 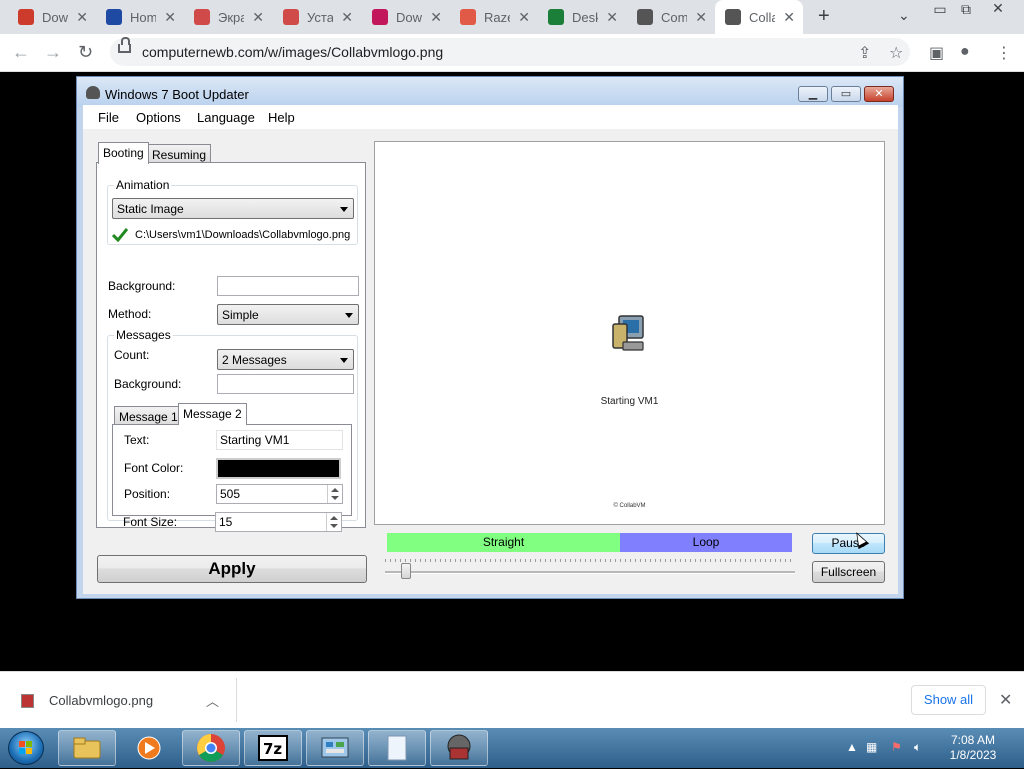 I want to click on browser-tab: Desk ✕, so click(x=582, y=17).